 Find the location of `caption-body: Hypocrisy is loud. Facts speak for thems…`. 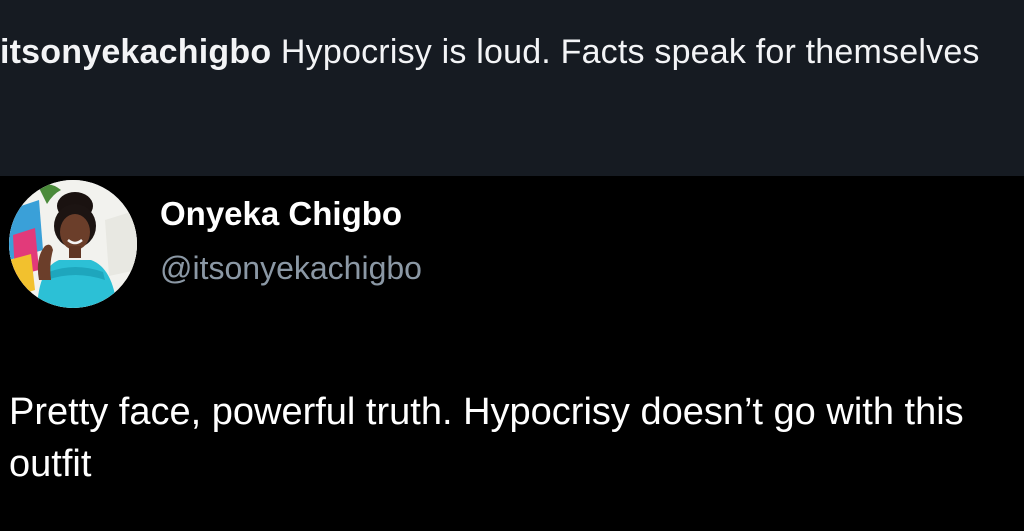

caption-body: Hypocrisy is loud. Facts speak for thems… is located at coordinates (625, 52).